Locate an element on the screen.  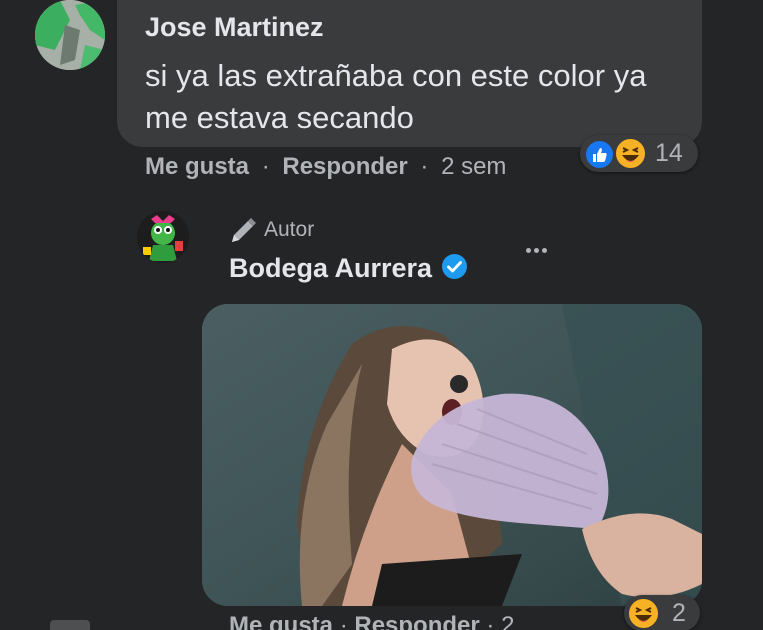
verified-badge-icon is located at coordinates (454, 266).